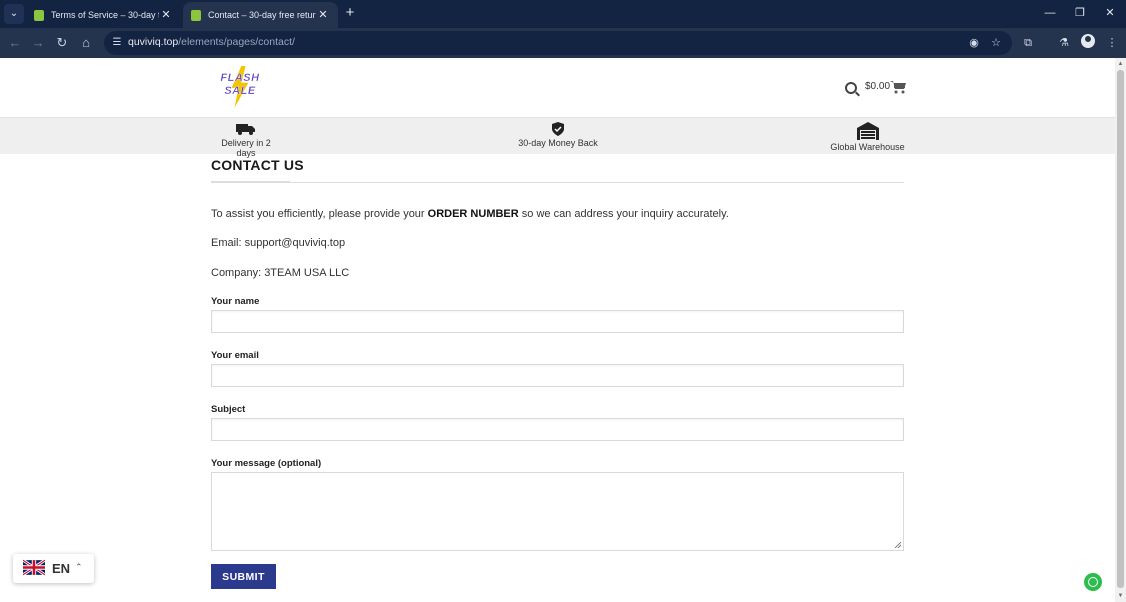 This screenshot has height=602, width=1126. Describe the element at coordinates (86, 43) in the screenshot. I see `home-icon: ⌂` at that location.